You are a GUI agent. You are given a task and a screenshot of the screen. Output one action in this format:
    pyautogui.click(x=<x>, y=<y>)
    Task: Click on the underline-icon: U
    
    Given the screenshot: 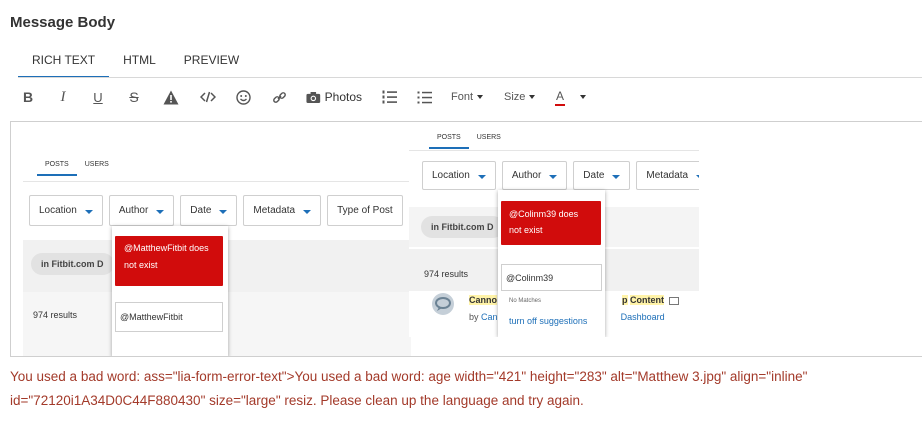 What is the action you would take?
    pyautogui.click(x=98, y=97)
    